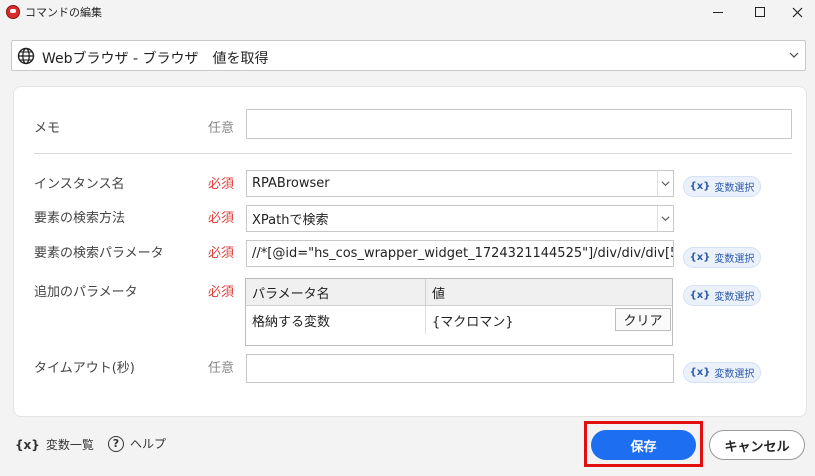 Image resolution: width=815 pixels, height=476 pixels. What do you see at coordinates (155, 59) in the screenshot?
I see `command-label: Webブラウザ - ブラウザ 値を取得` at bounding box center [155, 59].